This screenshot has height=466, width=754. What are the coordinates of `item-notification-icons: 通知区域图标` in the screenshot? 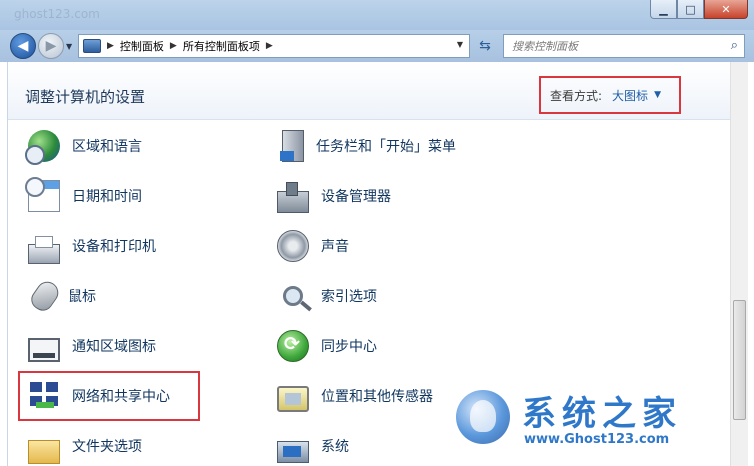 It's located at (92, 346).